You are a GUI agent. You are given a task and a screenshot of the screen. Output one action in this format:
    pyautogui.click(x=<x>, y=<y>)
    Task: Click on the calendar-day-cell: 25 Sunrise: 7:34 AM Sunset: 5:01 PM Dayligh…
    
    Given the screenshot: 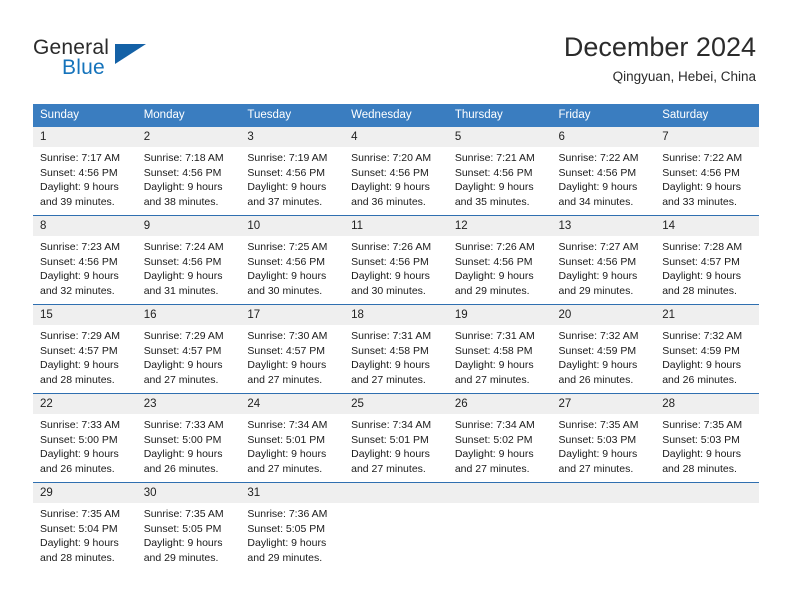 What is the action you would take?
    pyautogui.click(x=396, y=438)
    